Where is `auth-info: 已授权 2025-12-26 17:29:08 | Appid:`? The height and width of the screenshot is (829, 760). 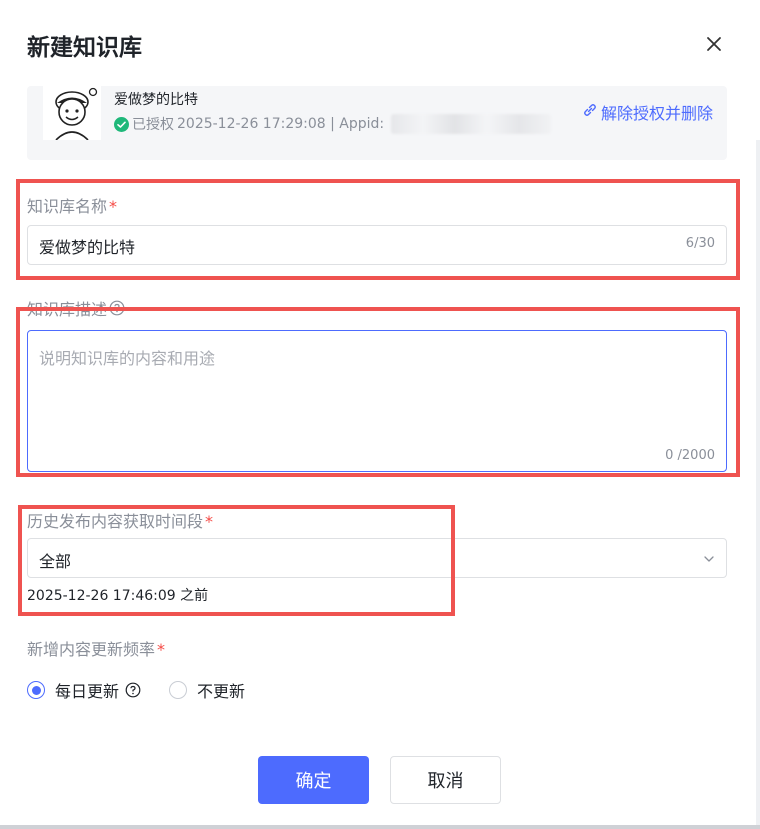
auth-info: 已授权 2025-12-26 17:29:08 | Appid: is located at coordinates (333, 124).